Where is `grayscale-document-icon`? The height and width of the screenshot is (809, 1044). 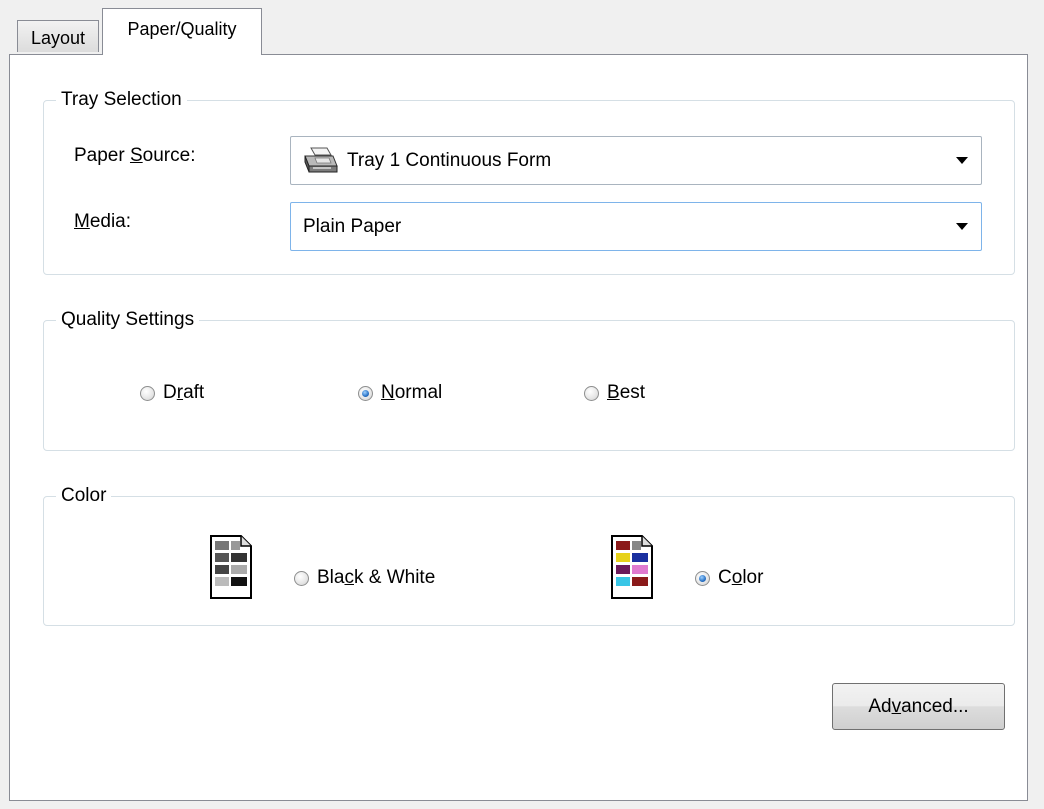
grayscale-document-icon is located at coordinates (231, 567).